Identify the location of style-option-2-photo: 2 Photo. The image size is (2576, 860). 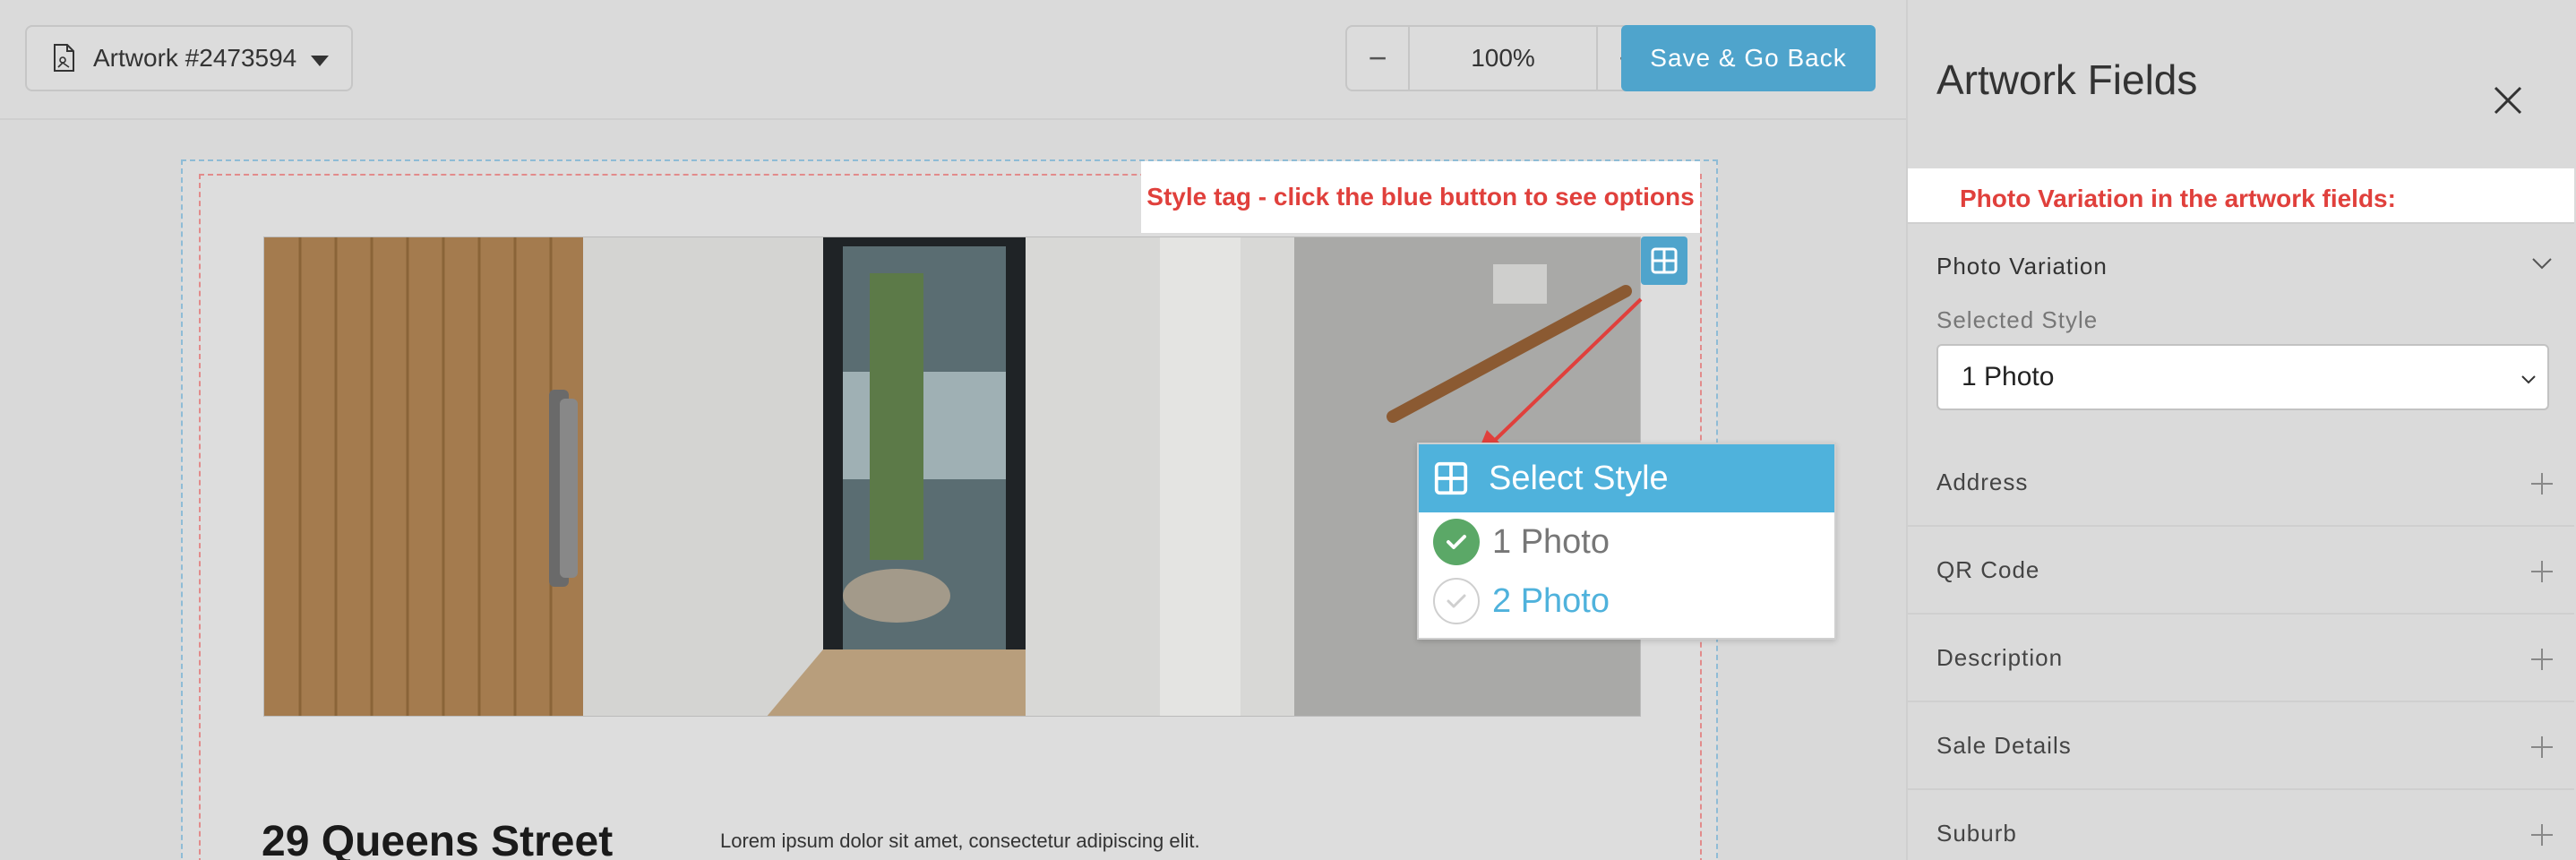
(1626, 601).